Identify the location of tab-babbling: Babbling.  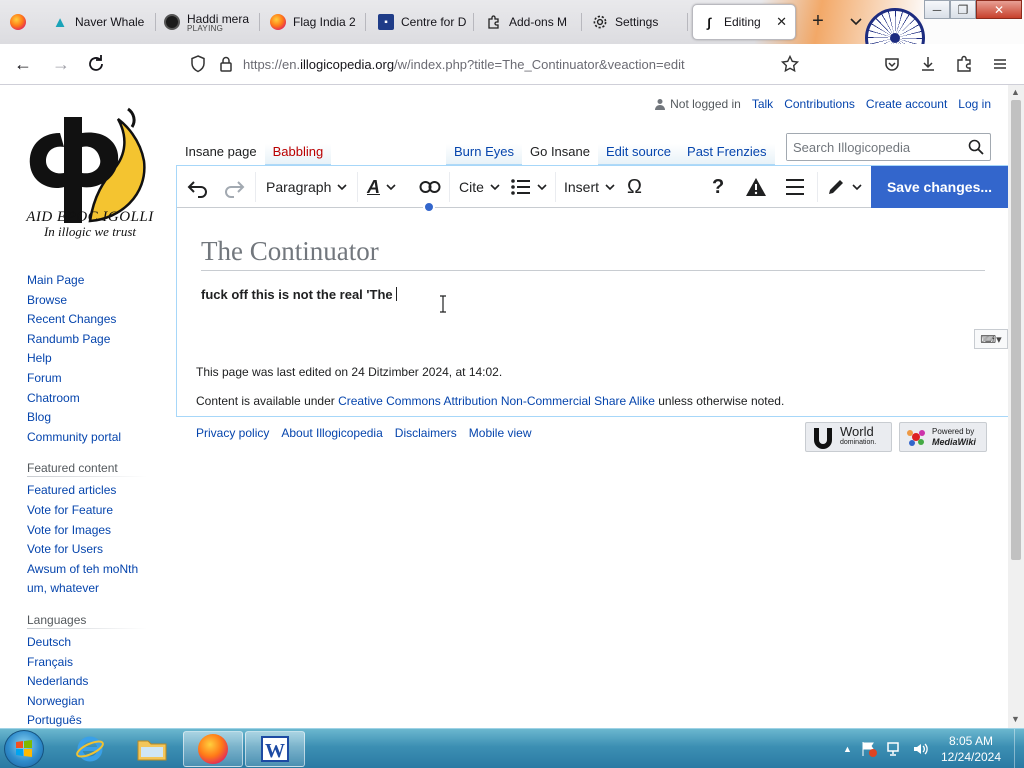
(298, 154).